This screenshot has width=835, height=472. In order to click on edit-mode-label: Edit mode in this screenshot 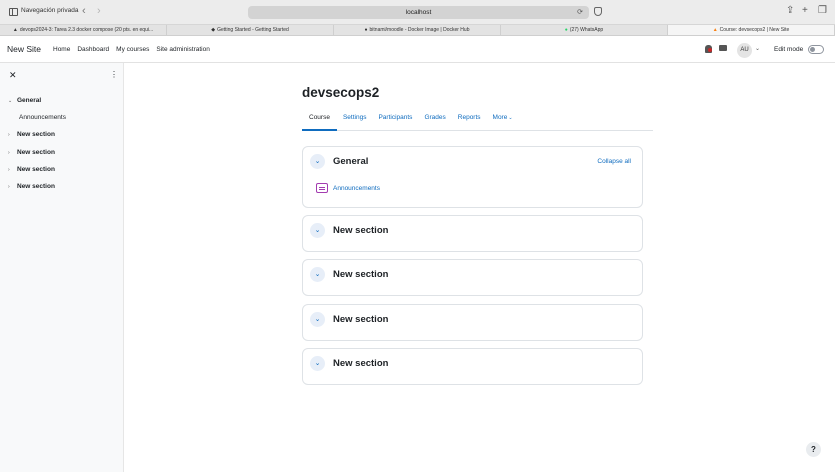, I will do `click(789, 49)`.